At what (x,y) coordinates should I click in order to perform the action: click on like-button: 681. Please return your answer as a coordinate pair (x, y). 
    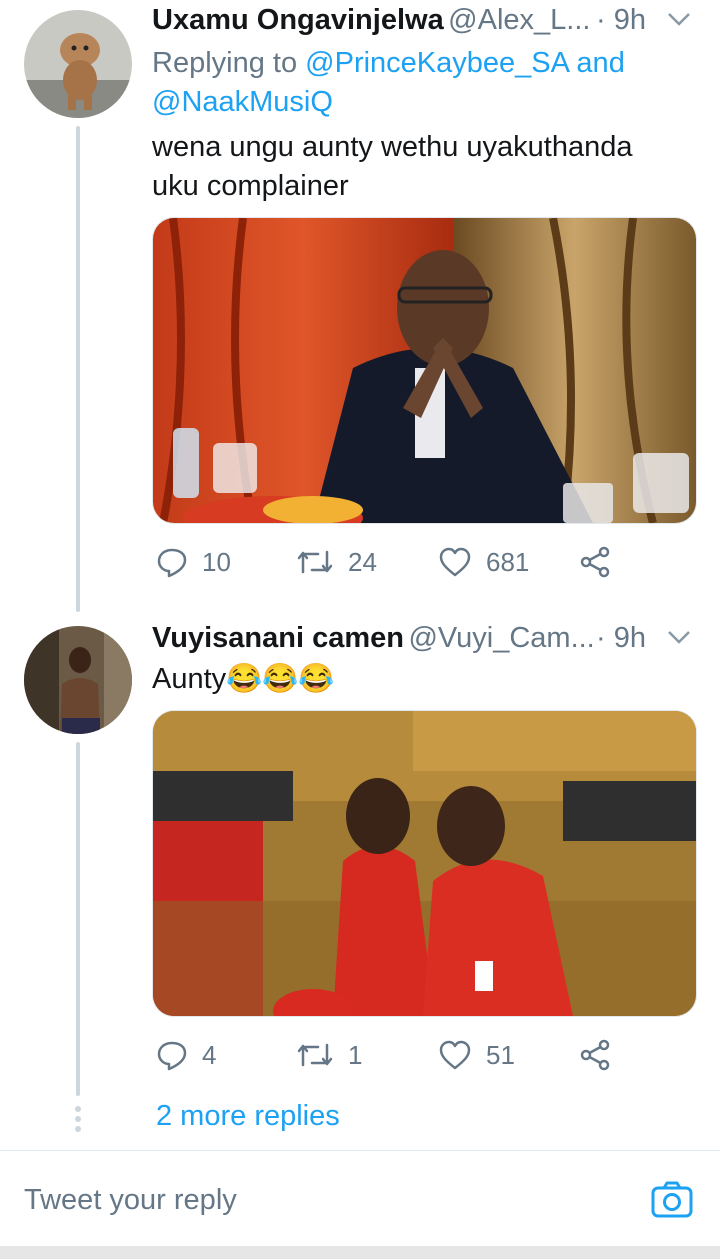
    Looking at the image, I should click on (483, 562).